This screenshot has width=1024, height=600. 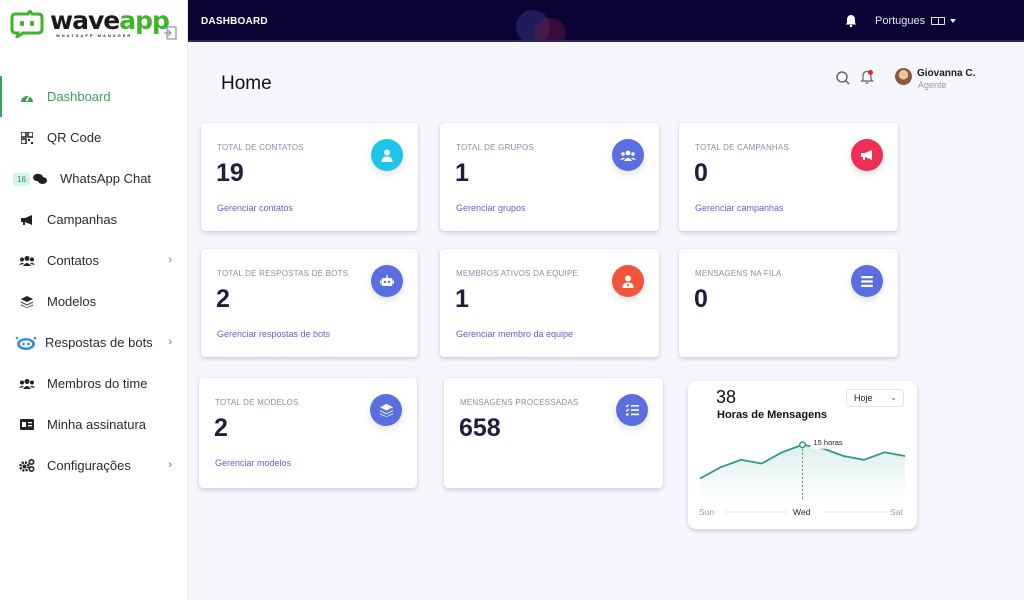 I want to click on stat-card-modelos: TOTAL DE MODELOS 2 Gerenciar modelos, so click(x=308, y=433).